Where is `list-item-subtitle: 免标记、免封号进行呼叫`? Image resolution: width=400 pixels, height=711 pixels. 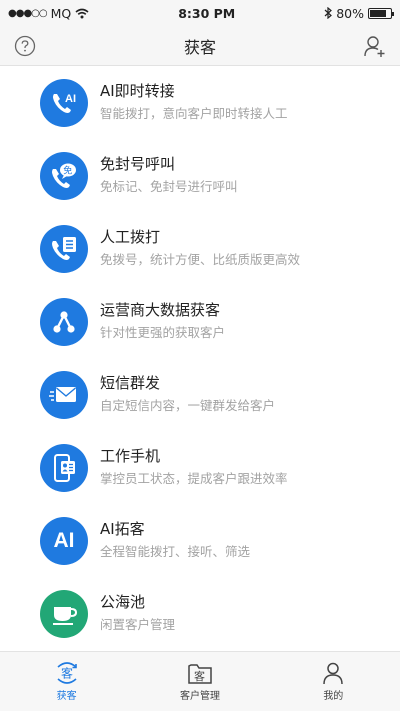
list-item-subtitle: 免标记、免封号进行呼叫 is located at coordinates (169, 186).